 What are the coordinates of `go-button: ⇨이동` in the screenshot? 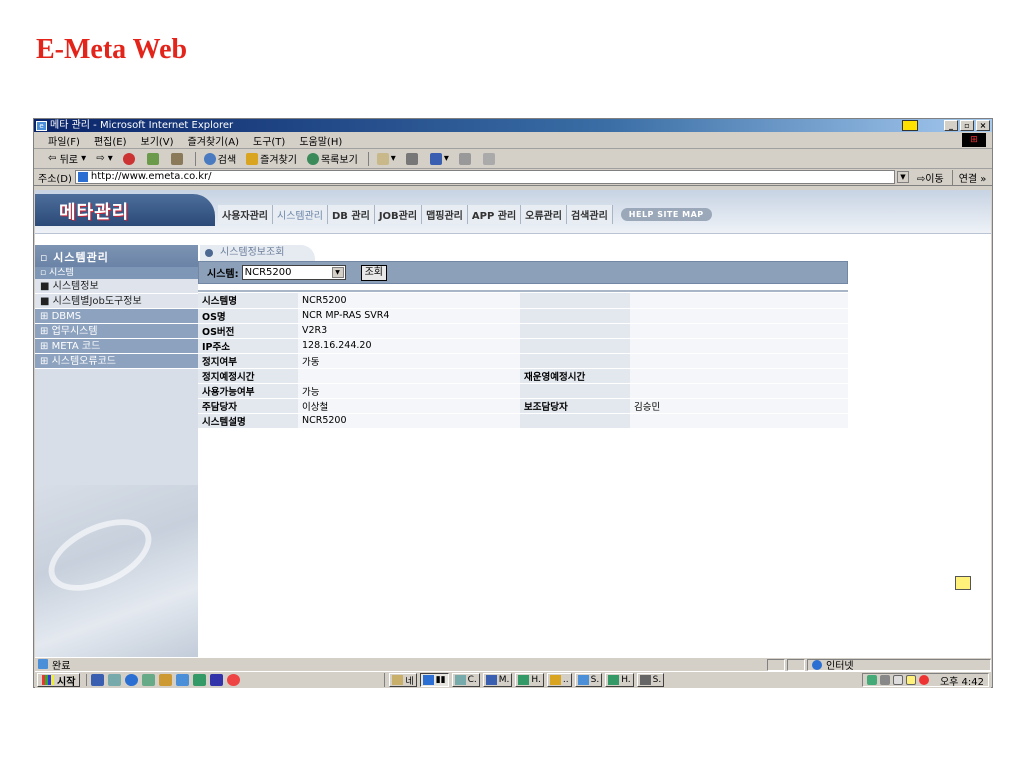 It's located at (930, 177).